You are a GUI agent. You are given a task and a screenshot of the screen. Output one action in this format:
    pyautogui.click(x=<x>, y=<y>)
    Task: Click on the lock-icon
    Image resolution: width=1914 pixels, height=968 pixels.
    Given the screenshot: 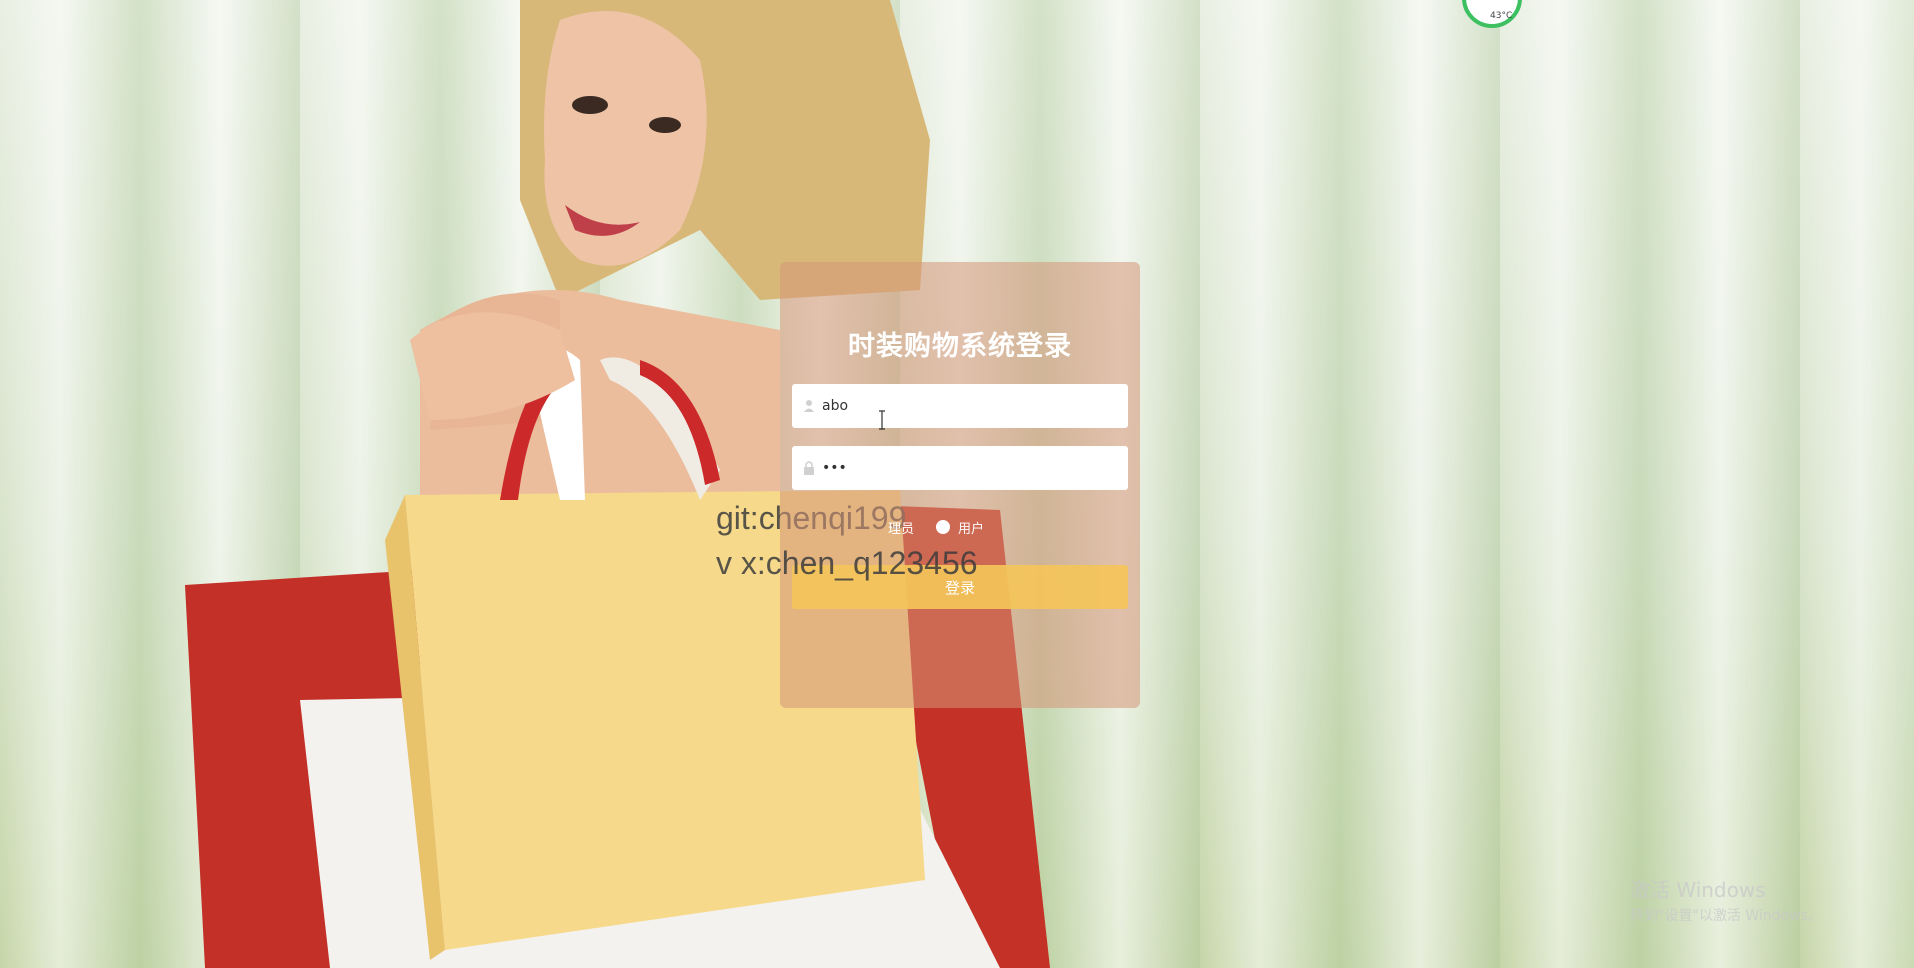 What is the action you would take?
    pyautogui.click(x=809, y=468)
    